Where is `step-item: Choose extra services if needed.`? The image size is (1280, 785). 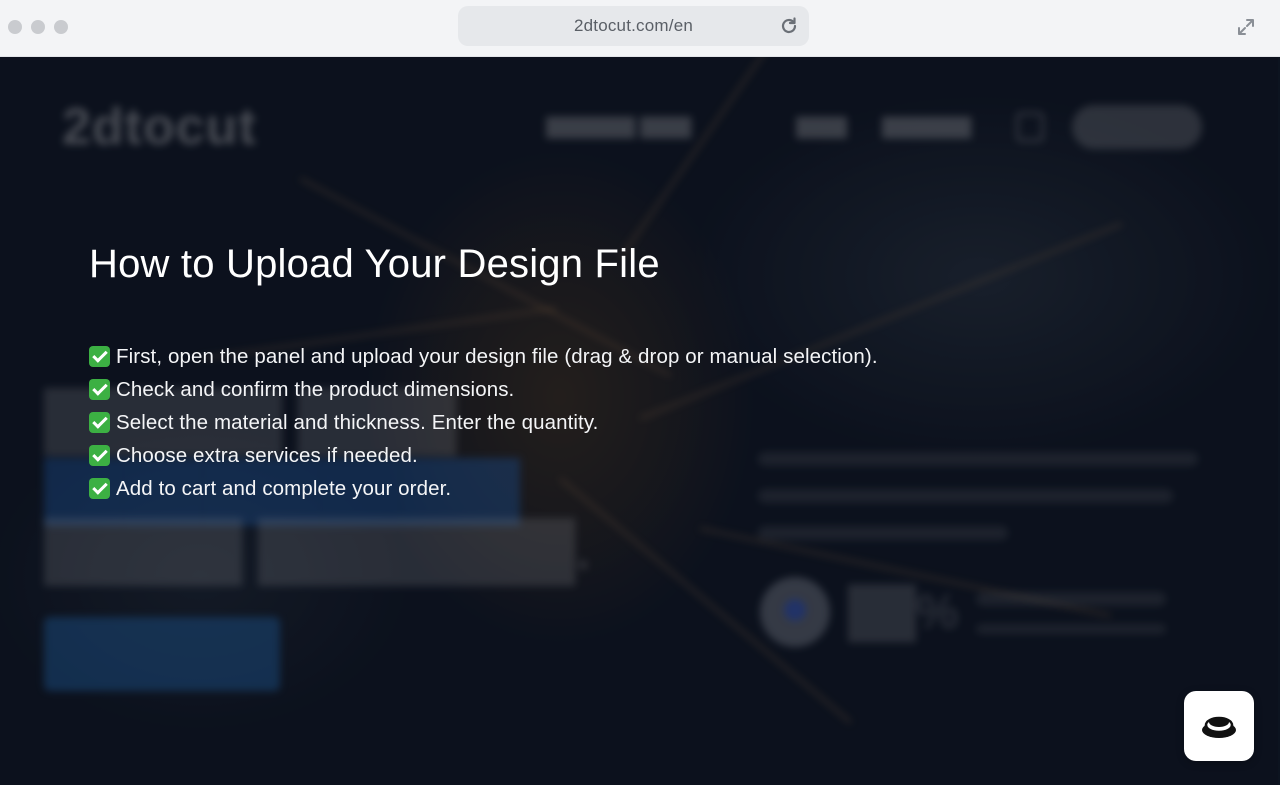 step-item: Choose extra services if needed. is located at coordinates (483, 455).